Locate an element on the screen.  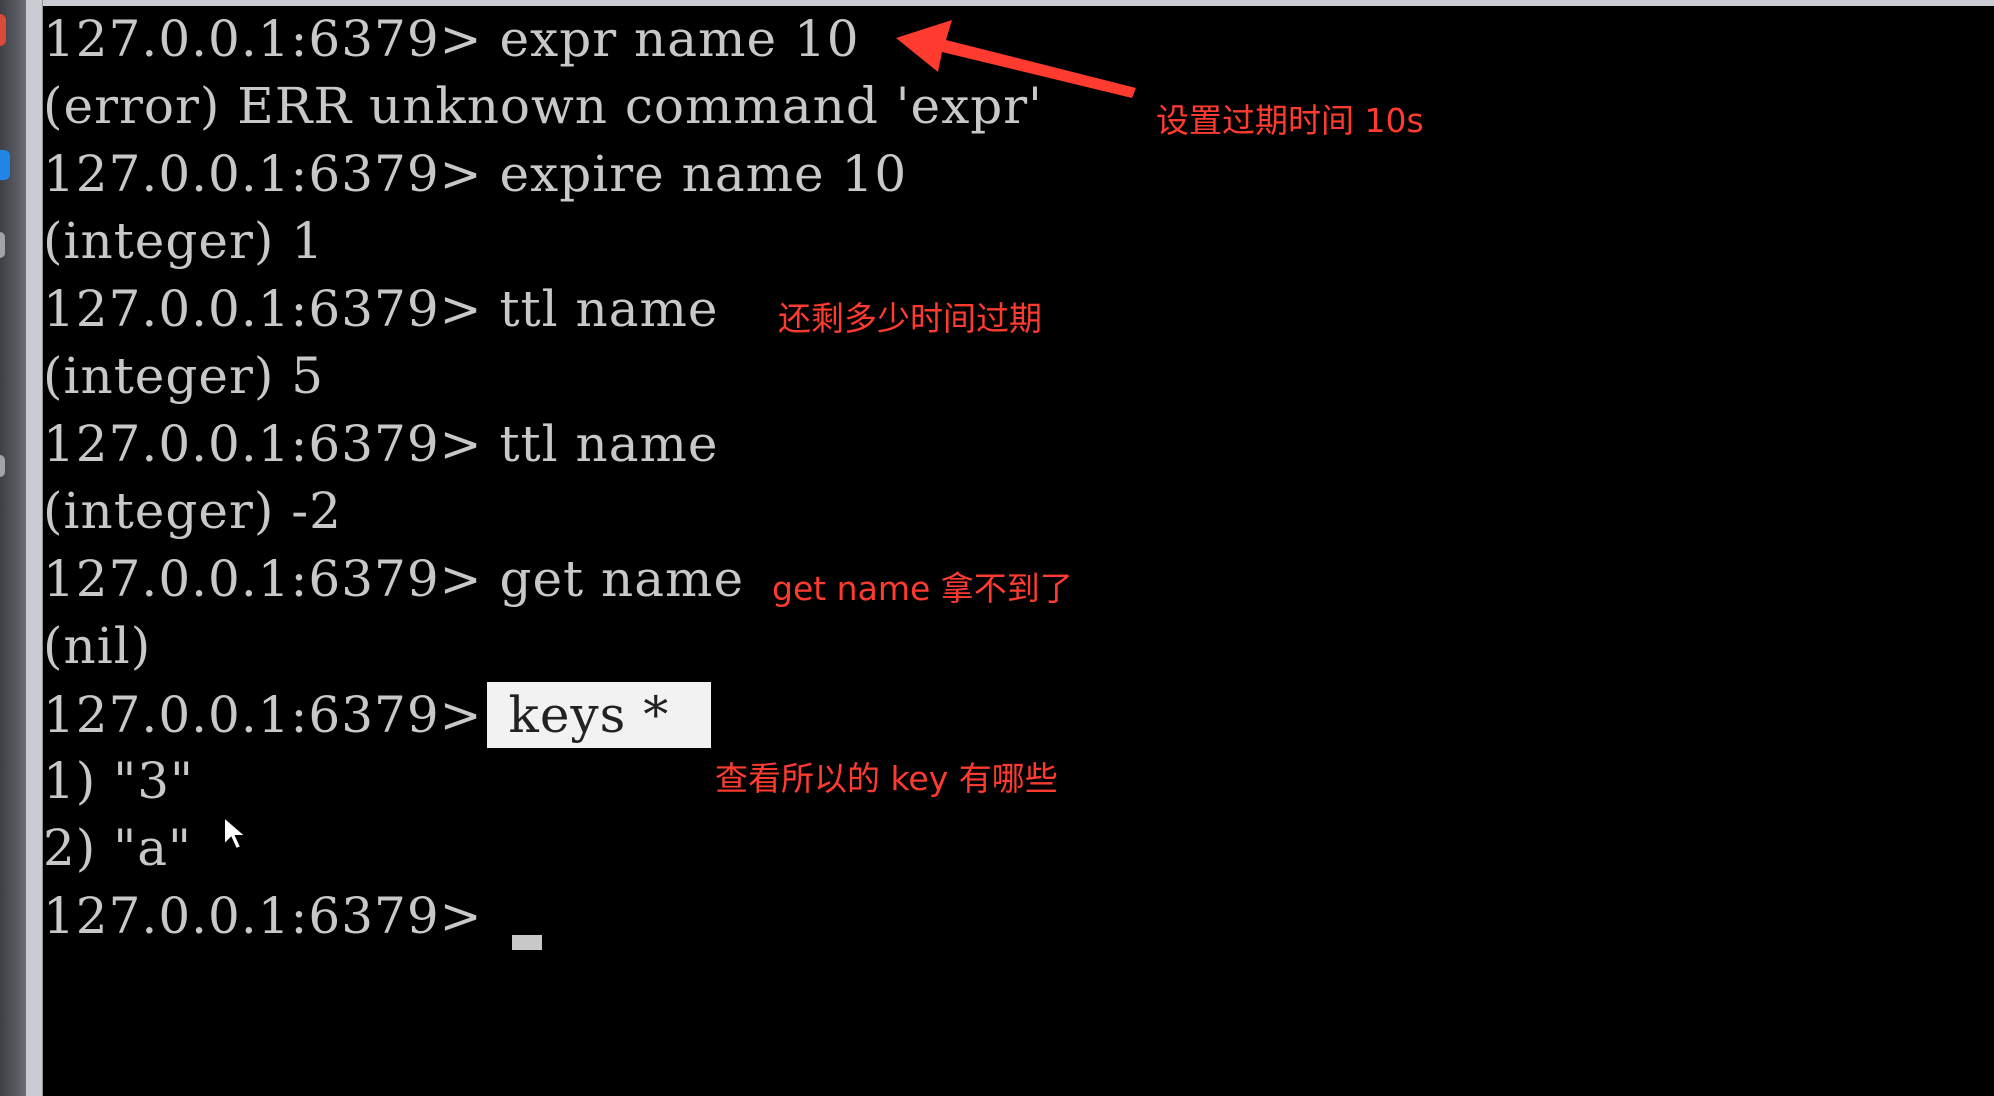
terminal-output: (integer) -2 is located at coordinates (192, 511).